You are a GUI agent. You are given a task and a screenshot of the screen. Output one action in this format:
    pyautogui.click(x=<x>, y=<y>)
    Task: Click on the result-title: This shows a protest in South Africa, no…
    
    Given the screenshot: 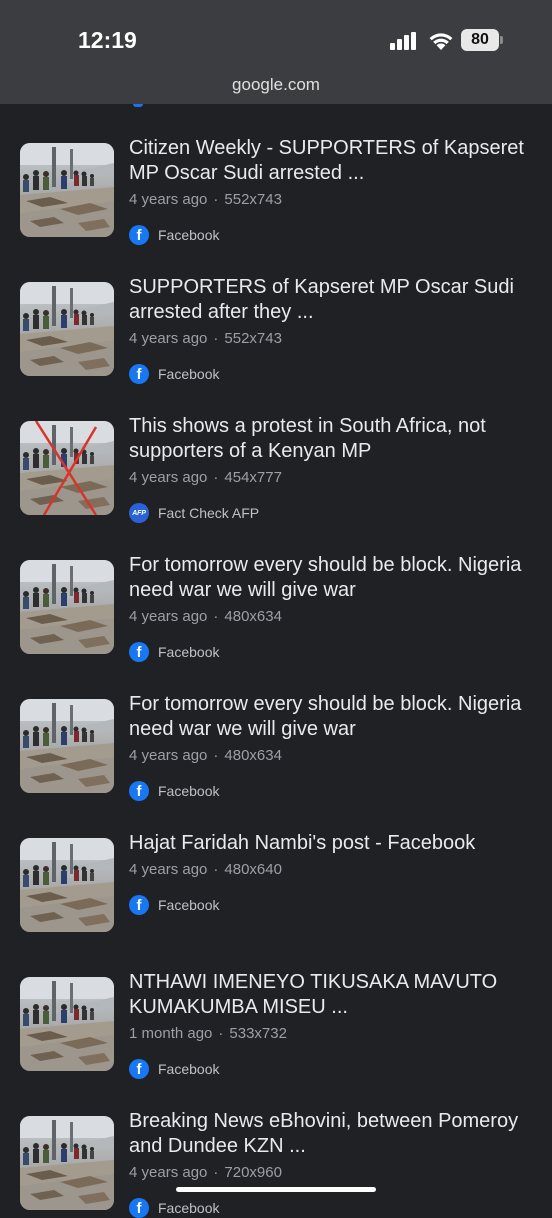 What is the action you would take?
    pyautogui.click(x=335, y=439)
    